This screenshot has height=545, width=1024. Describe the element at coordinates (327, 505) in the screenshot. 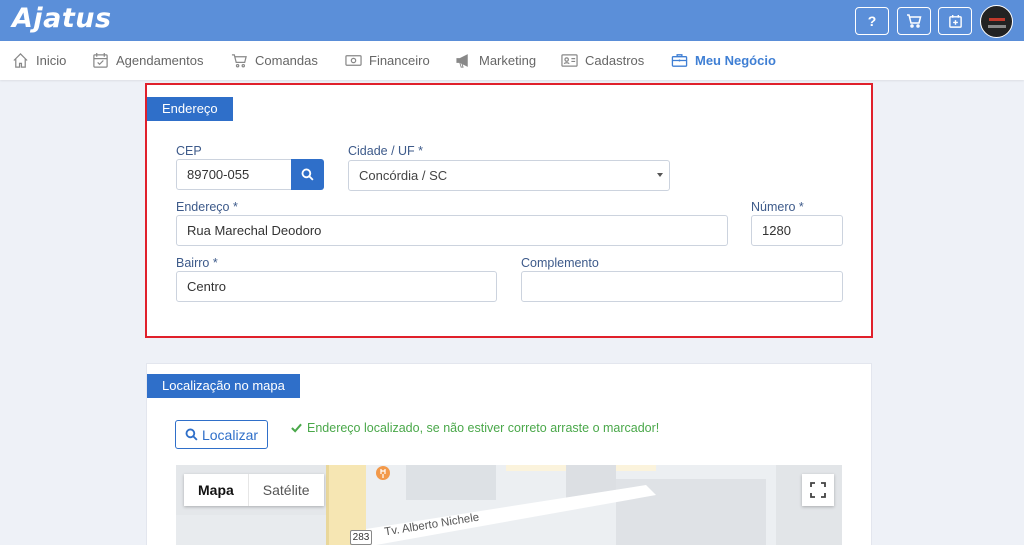

I see `map-main-road-edge` at that location.